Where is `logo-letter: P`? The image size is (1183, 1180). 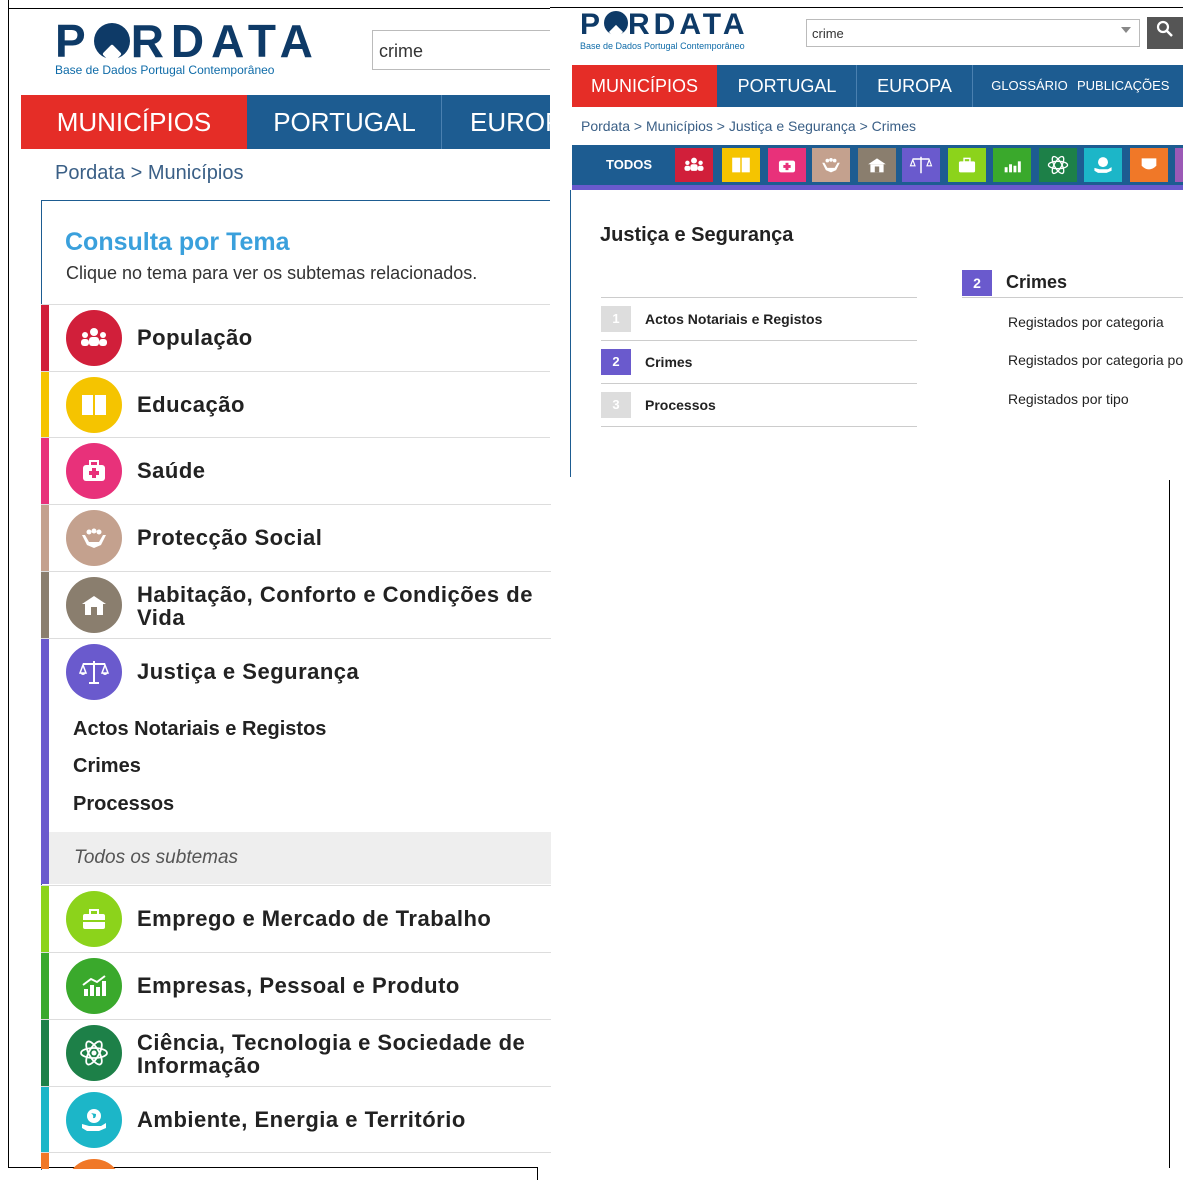 logo-letter: P is located at coordinates (74, 41).